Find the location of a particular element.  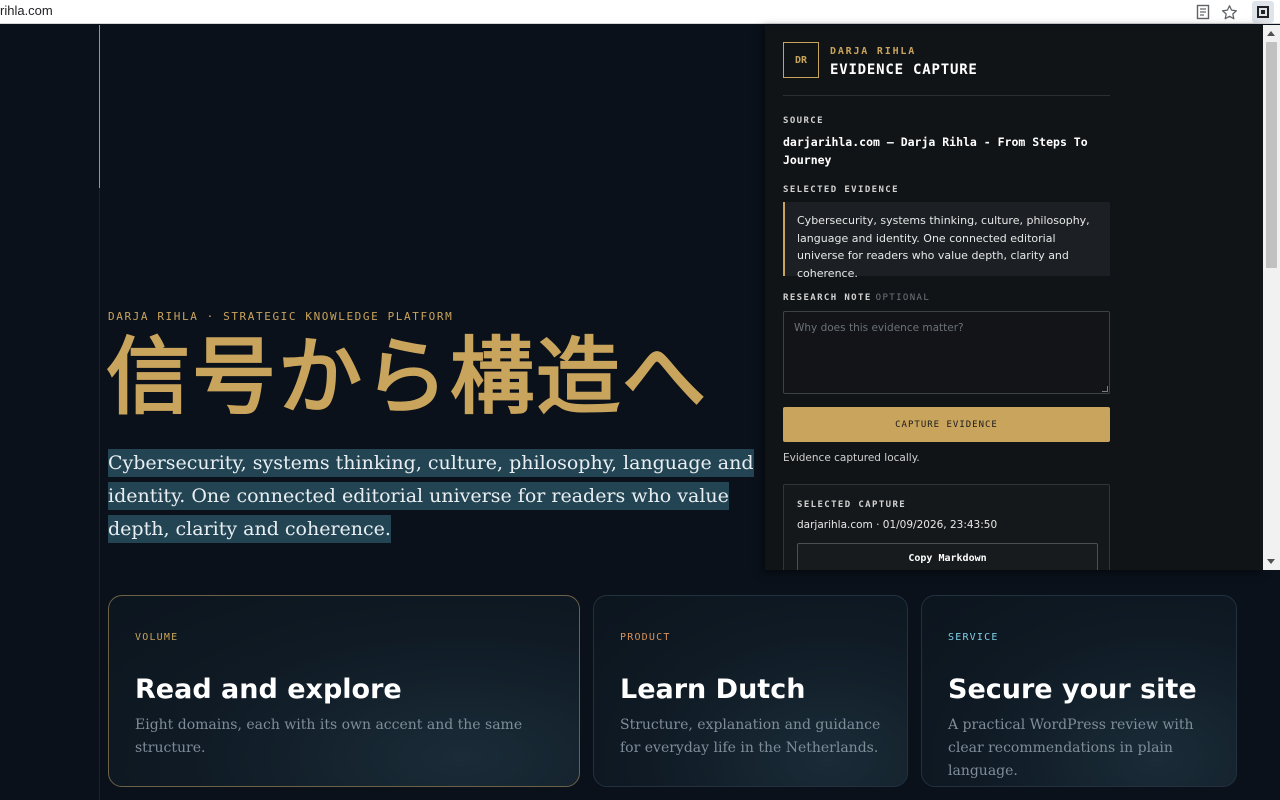

divider is located at coordinates (946, 95).